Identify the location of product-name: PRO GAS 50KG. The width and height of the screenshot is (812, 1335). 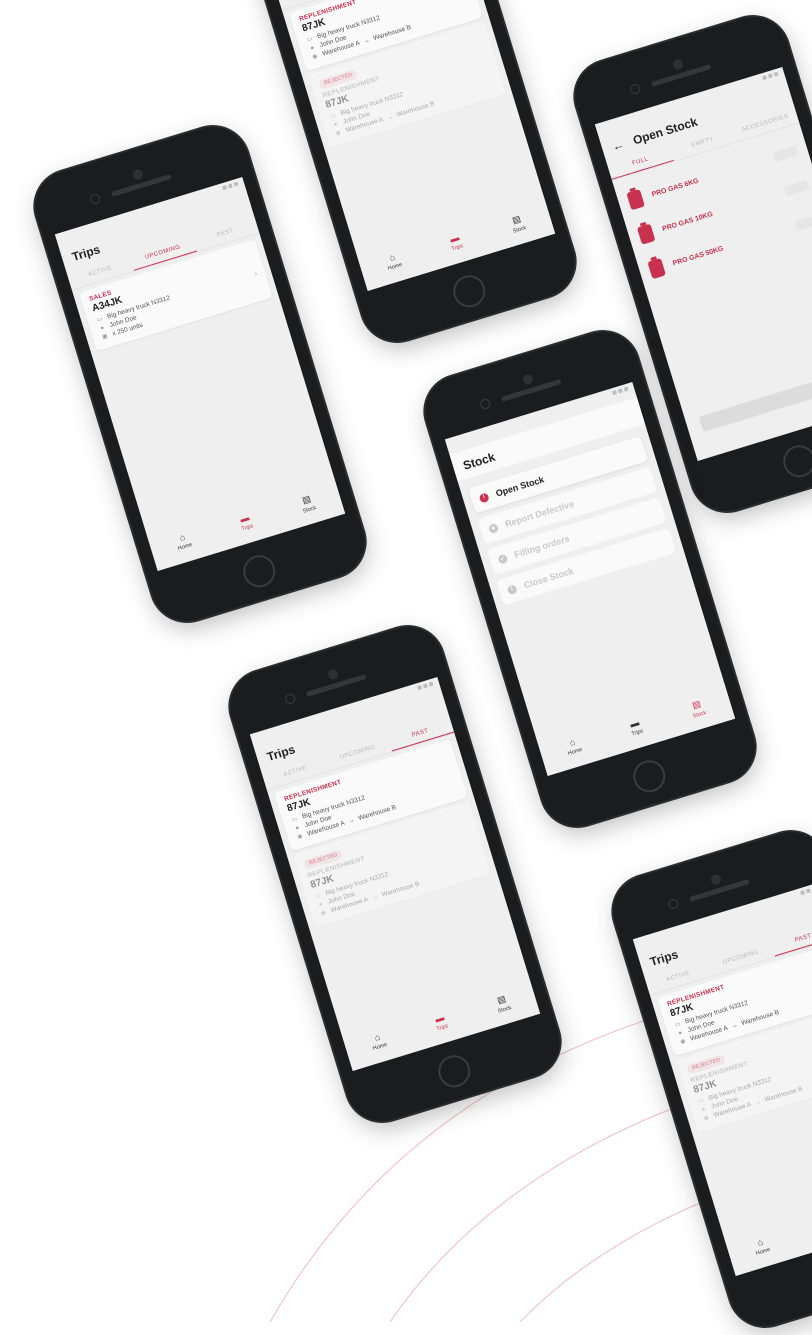
(698, 255).